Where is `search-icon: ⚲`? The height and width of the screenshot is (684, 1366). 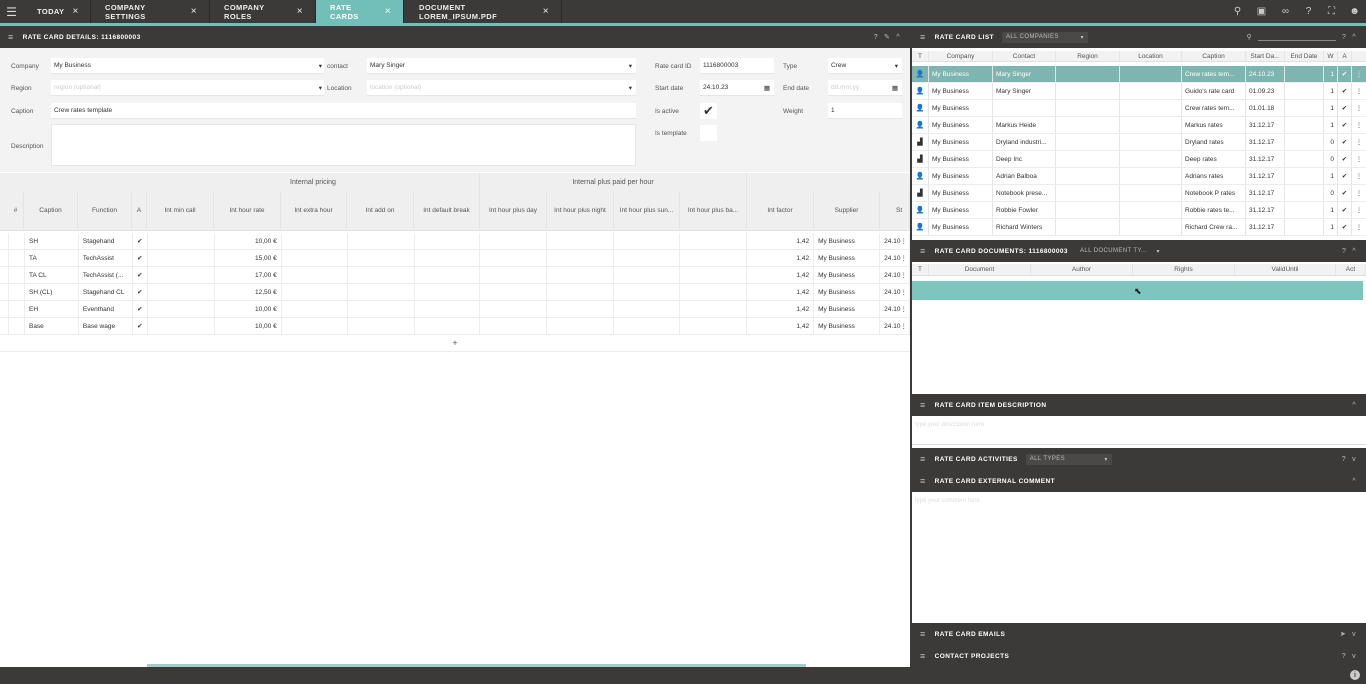 search-icon: ⚲ is located at coordinates (1237, 11).